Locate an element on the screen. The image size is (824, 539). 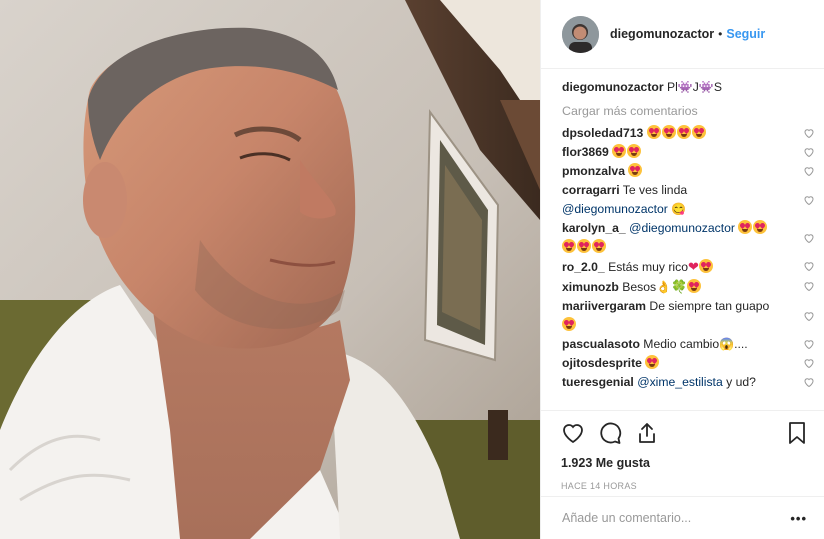
action-icons is located at coordinates (685, 433).